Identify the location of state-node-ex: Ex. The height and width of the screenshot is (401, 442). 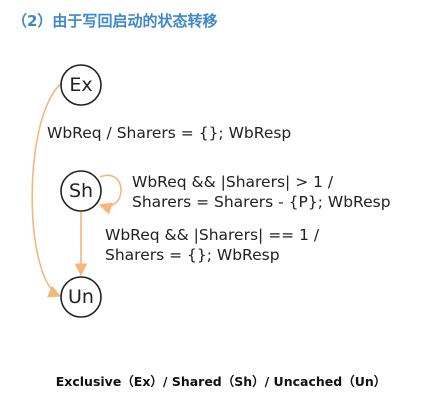
(81, 85).